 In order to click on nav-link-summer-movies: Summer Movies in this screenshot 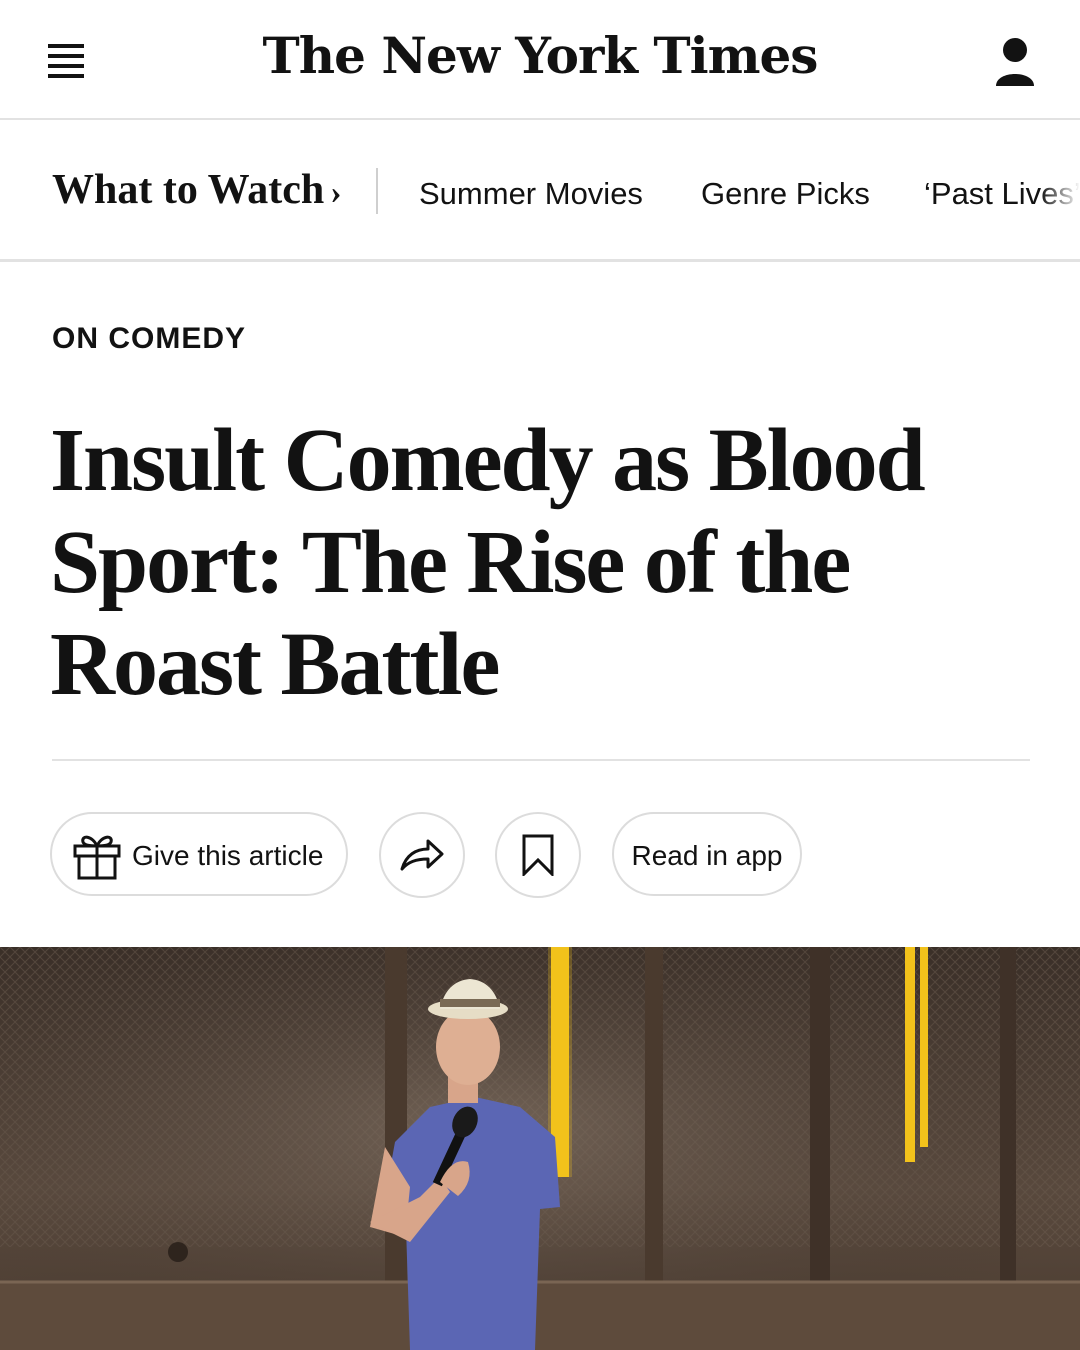, I will do `click(531, 194)`.